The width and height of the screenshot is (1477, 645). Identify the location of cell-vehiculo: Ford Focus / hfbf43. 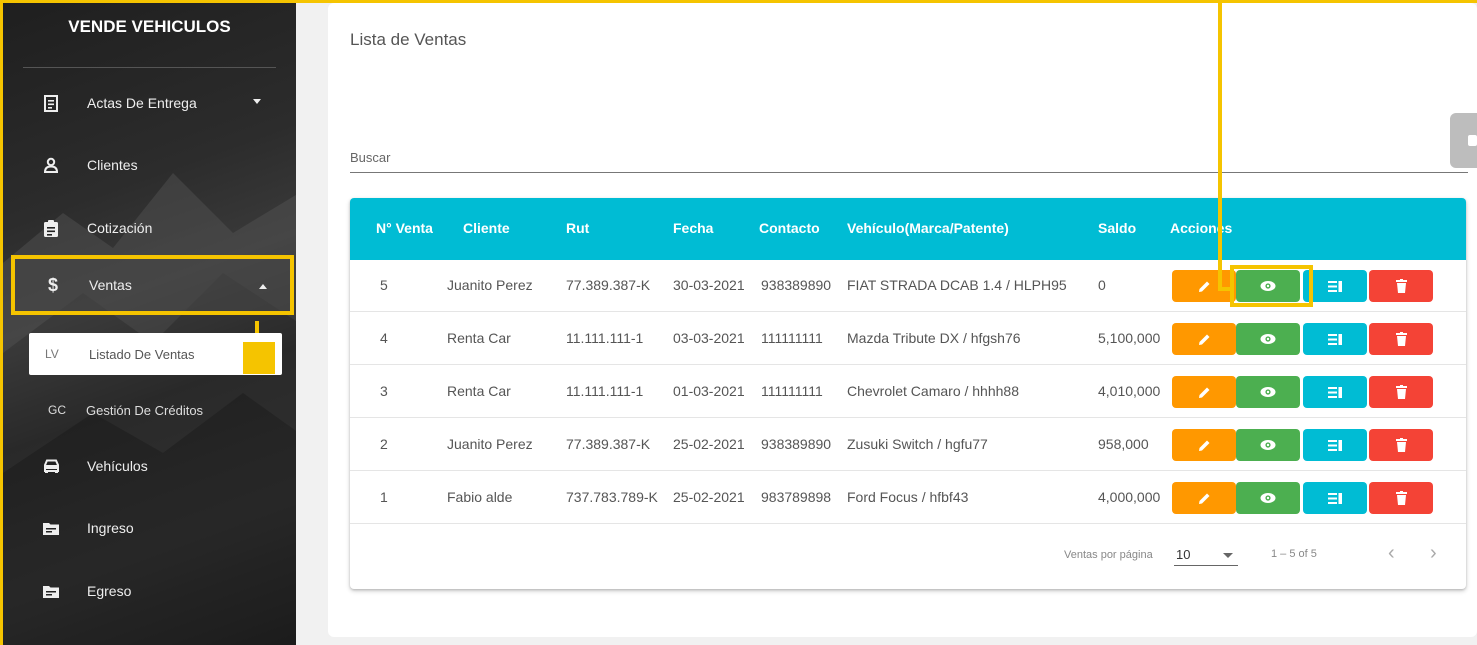
(908, 497).